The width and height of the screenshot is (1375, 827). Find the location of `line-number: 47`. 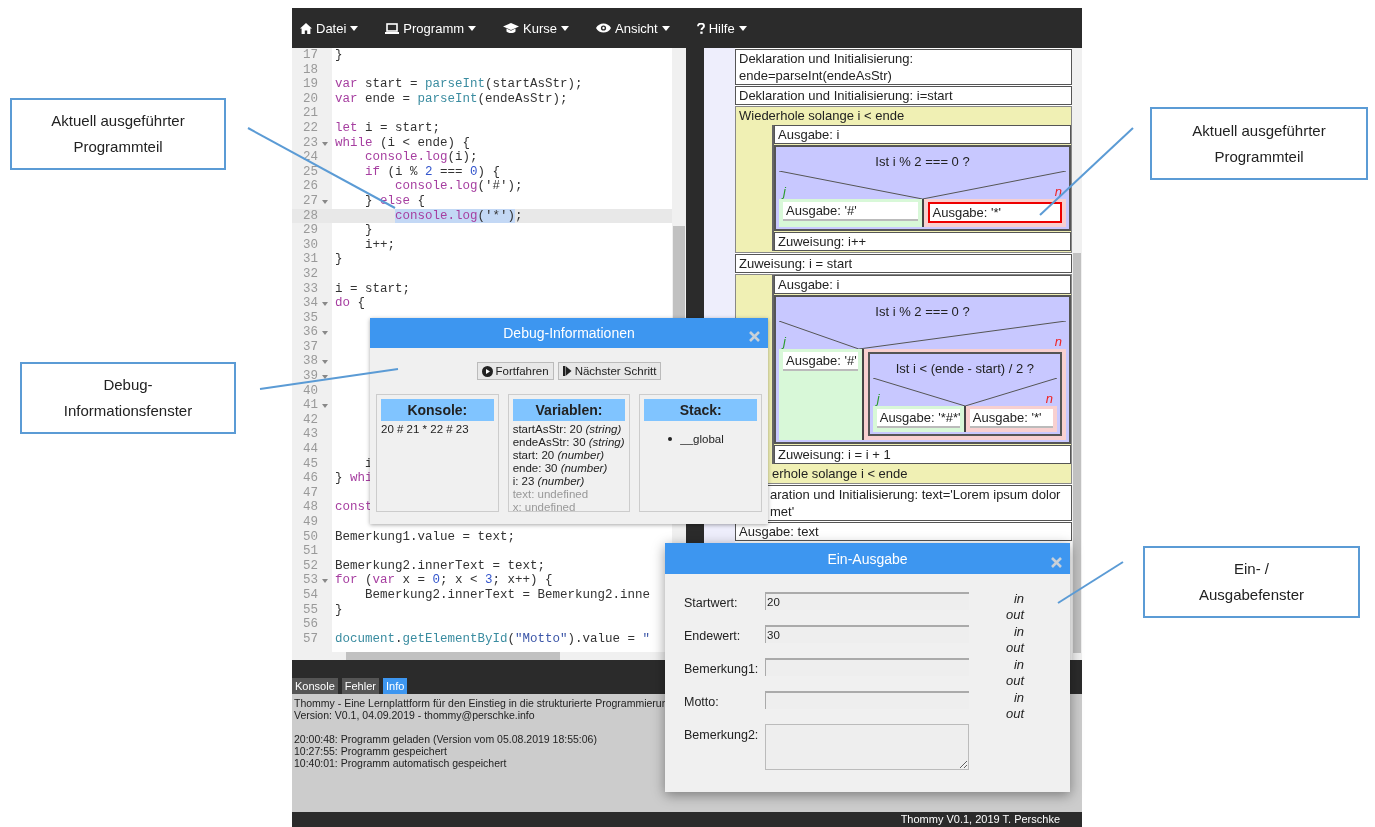

line-number: 47 is located at coordinates (310, 493).